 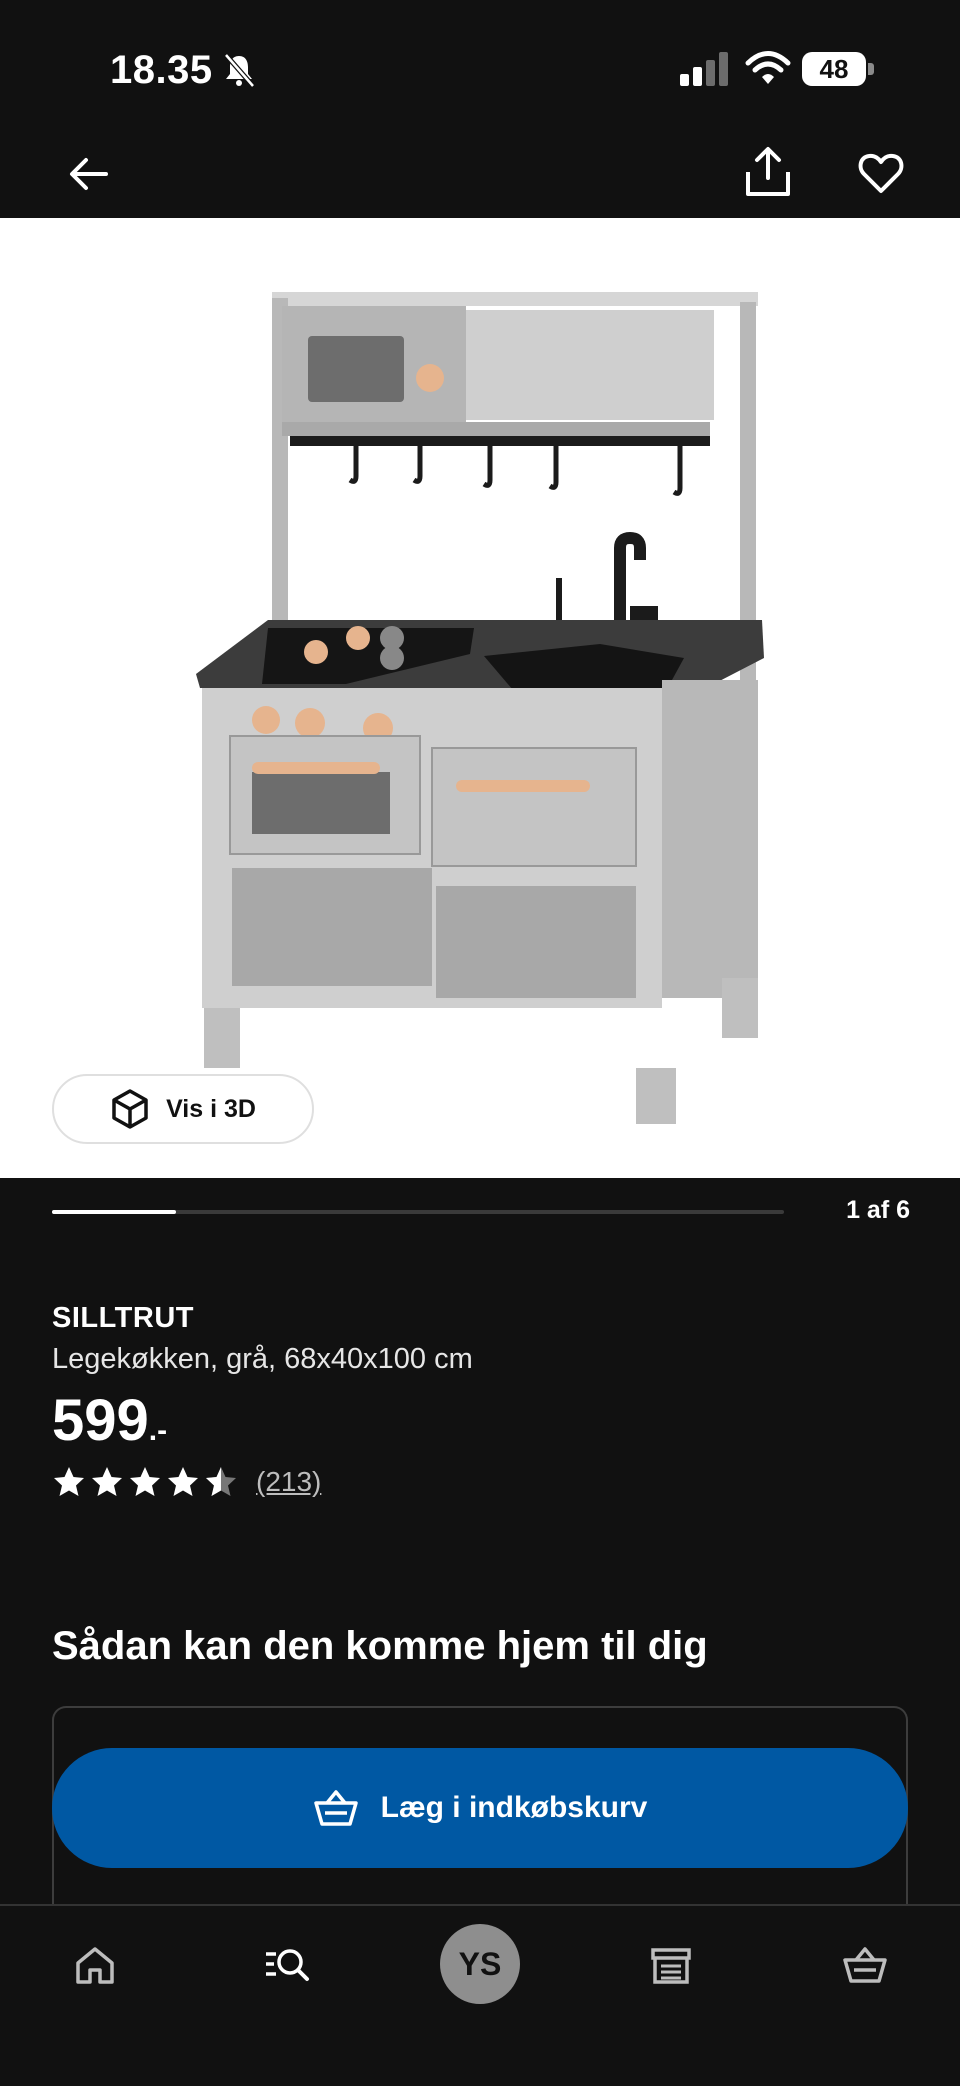 I want to click on tab-home, so click(x=95, y=1965).